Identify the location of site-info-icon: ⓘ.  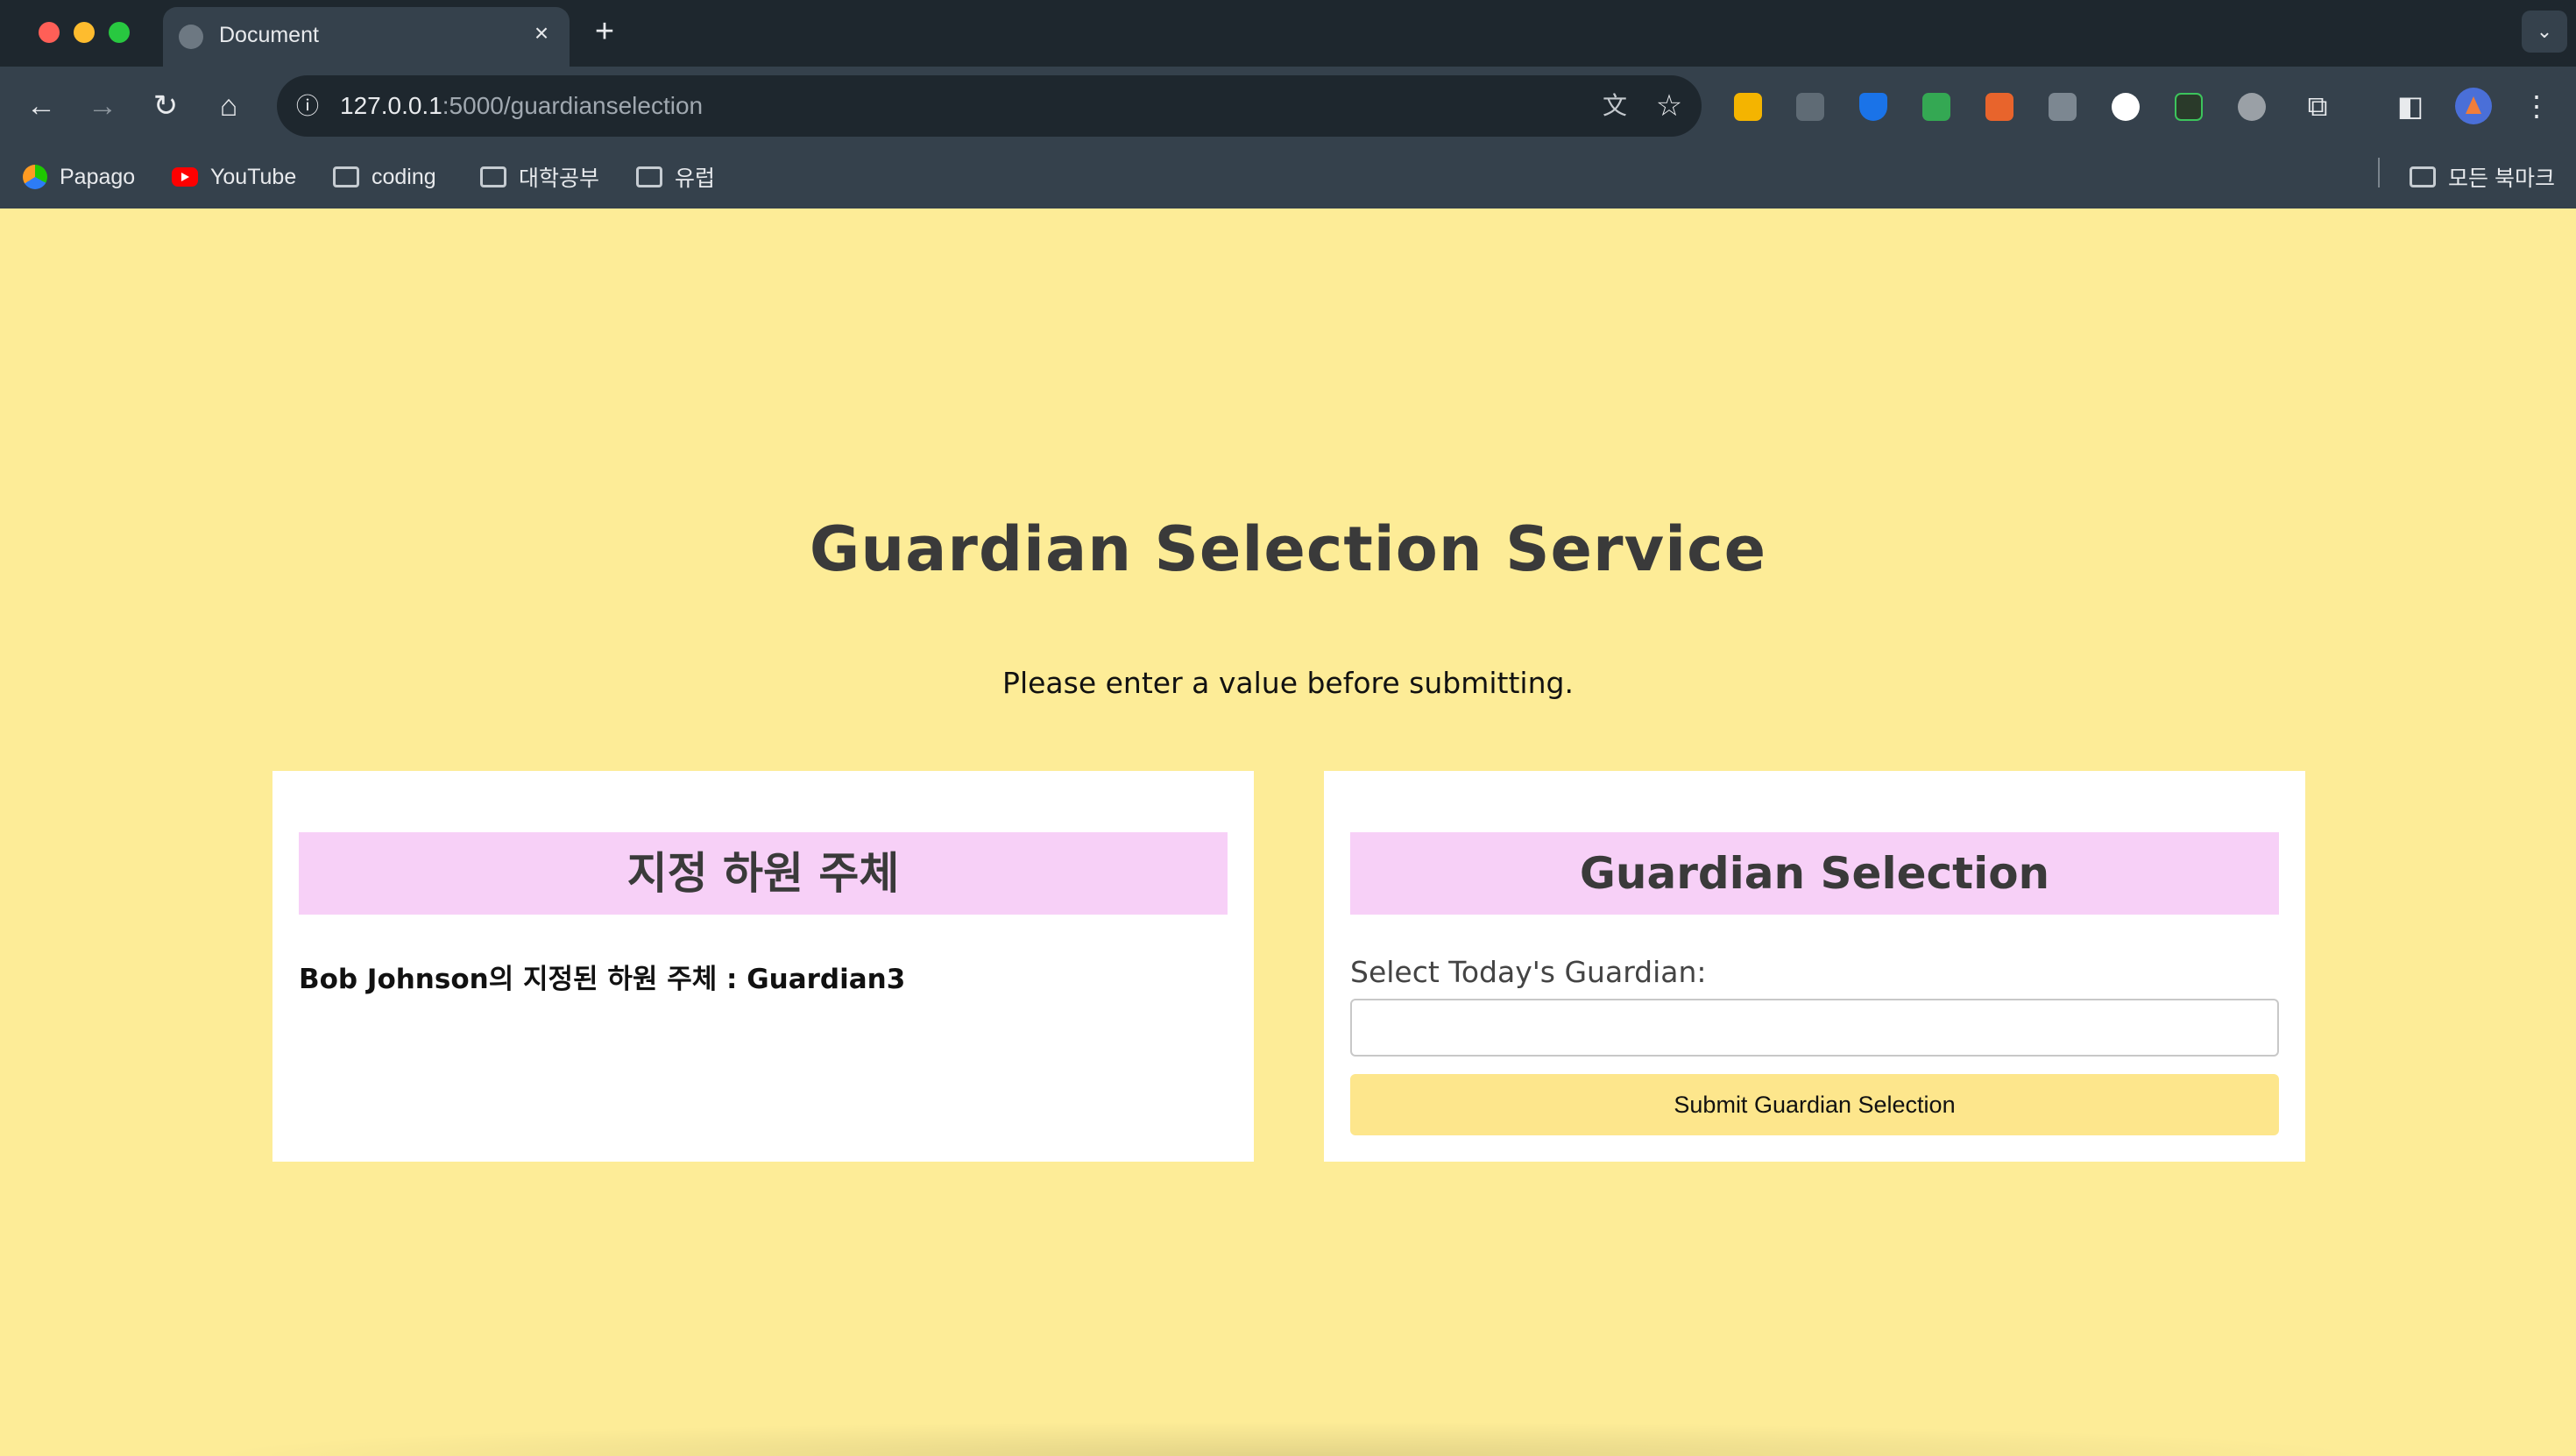
(307, 106).